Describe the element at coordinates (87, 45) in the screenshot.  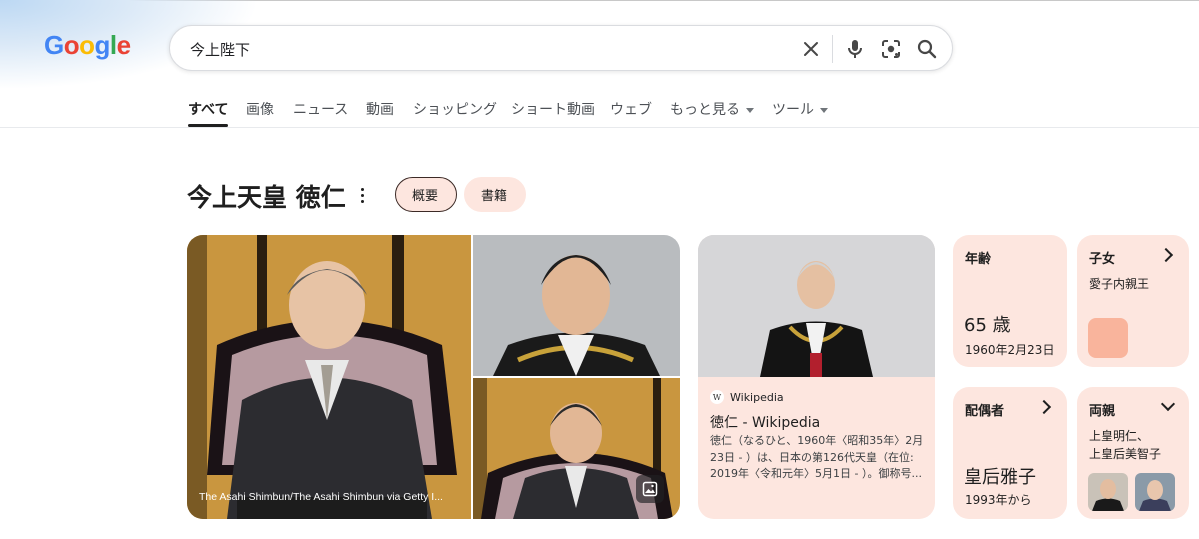
I see `google-logo: Google` at that location.